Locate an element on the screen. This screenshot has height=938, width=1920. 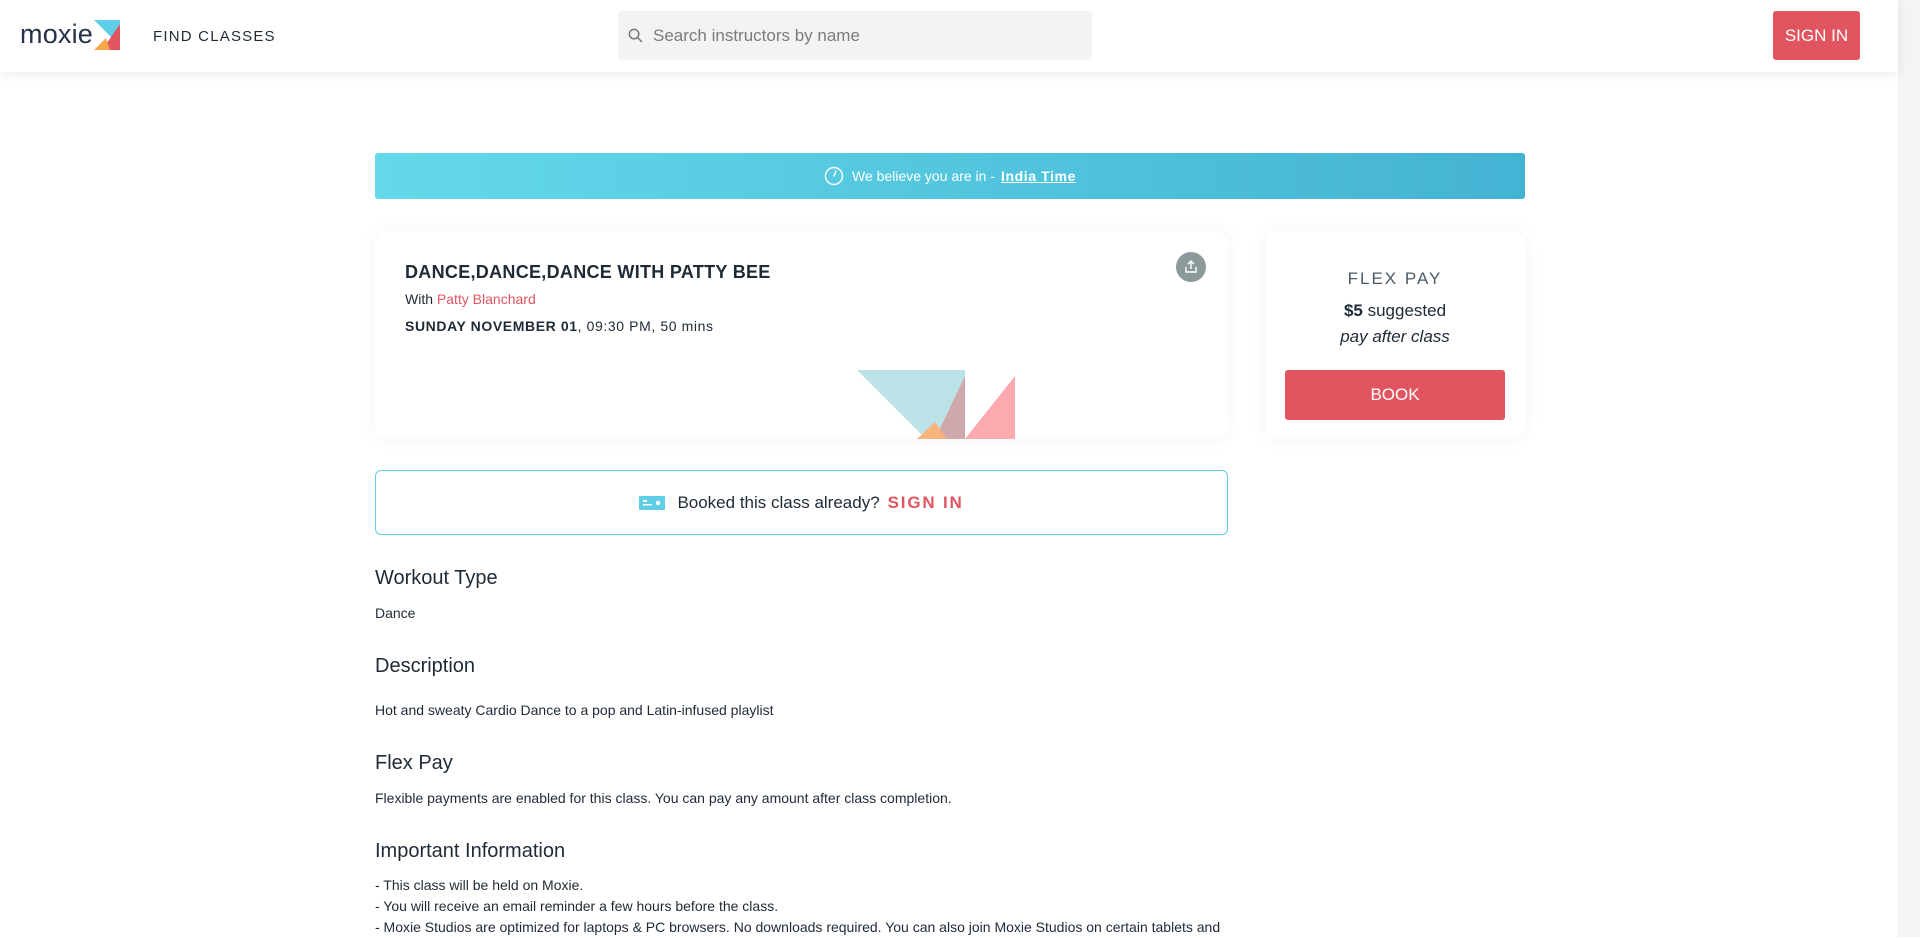
important-info-line: - This class will be held on Moxie. is located at coordinates (479, 885).